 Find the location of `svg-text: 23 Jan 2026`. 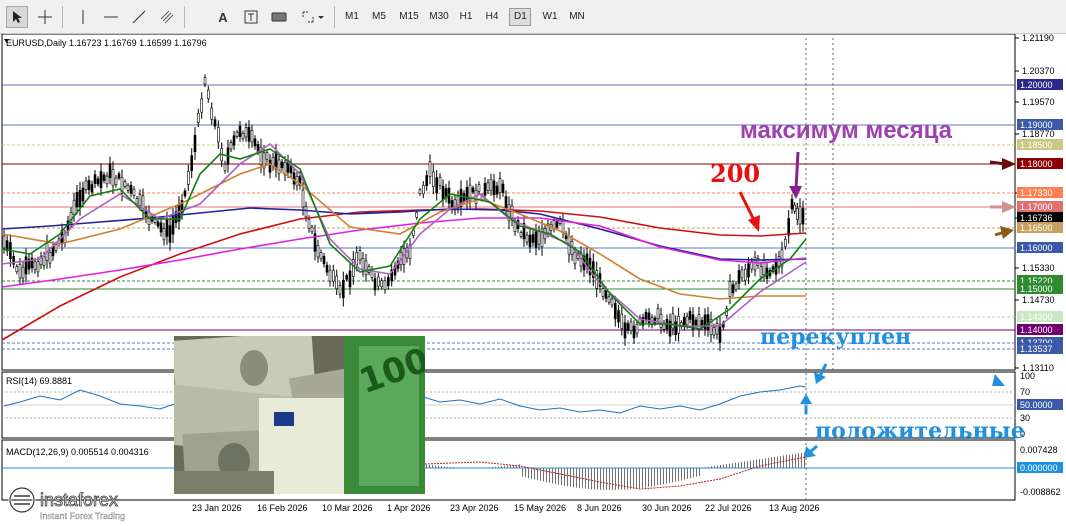

svg-text: 23 Jan 2026 is located at coordinates (217, 508).